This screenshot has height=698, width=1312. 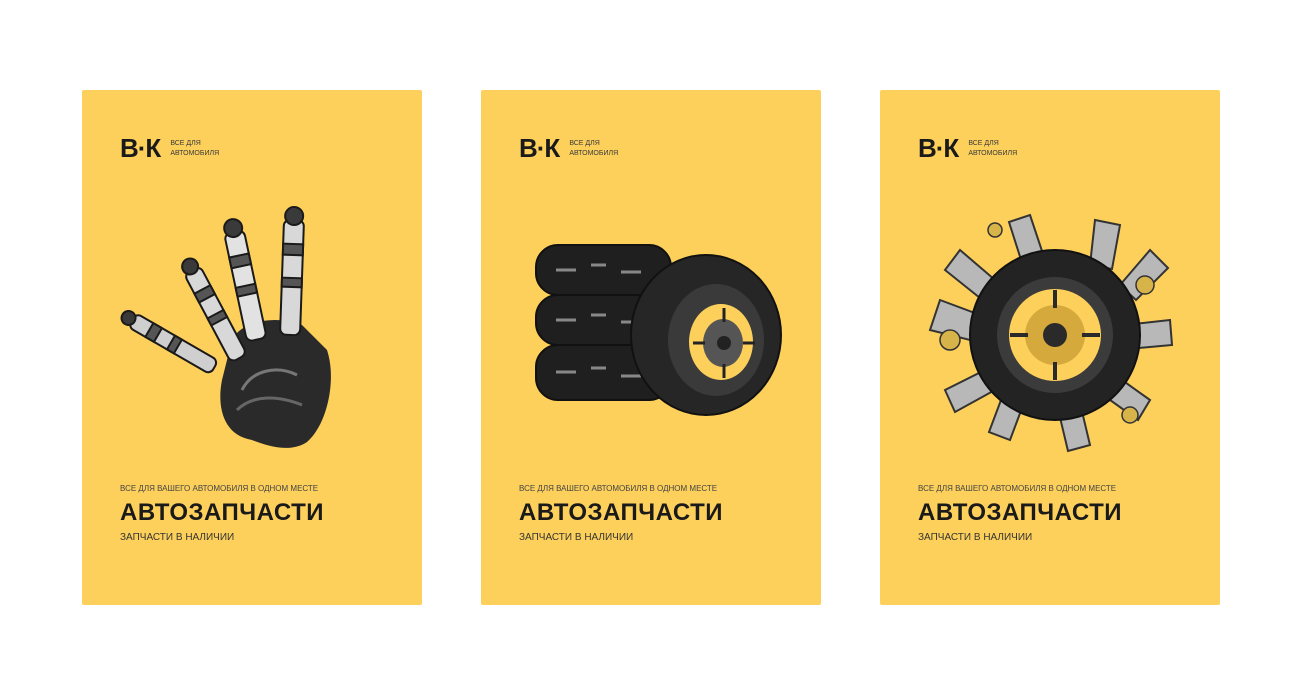 I want to click on hand-spark-plugs-icon, so click(x=225, y=327).